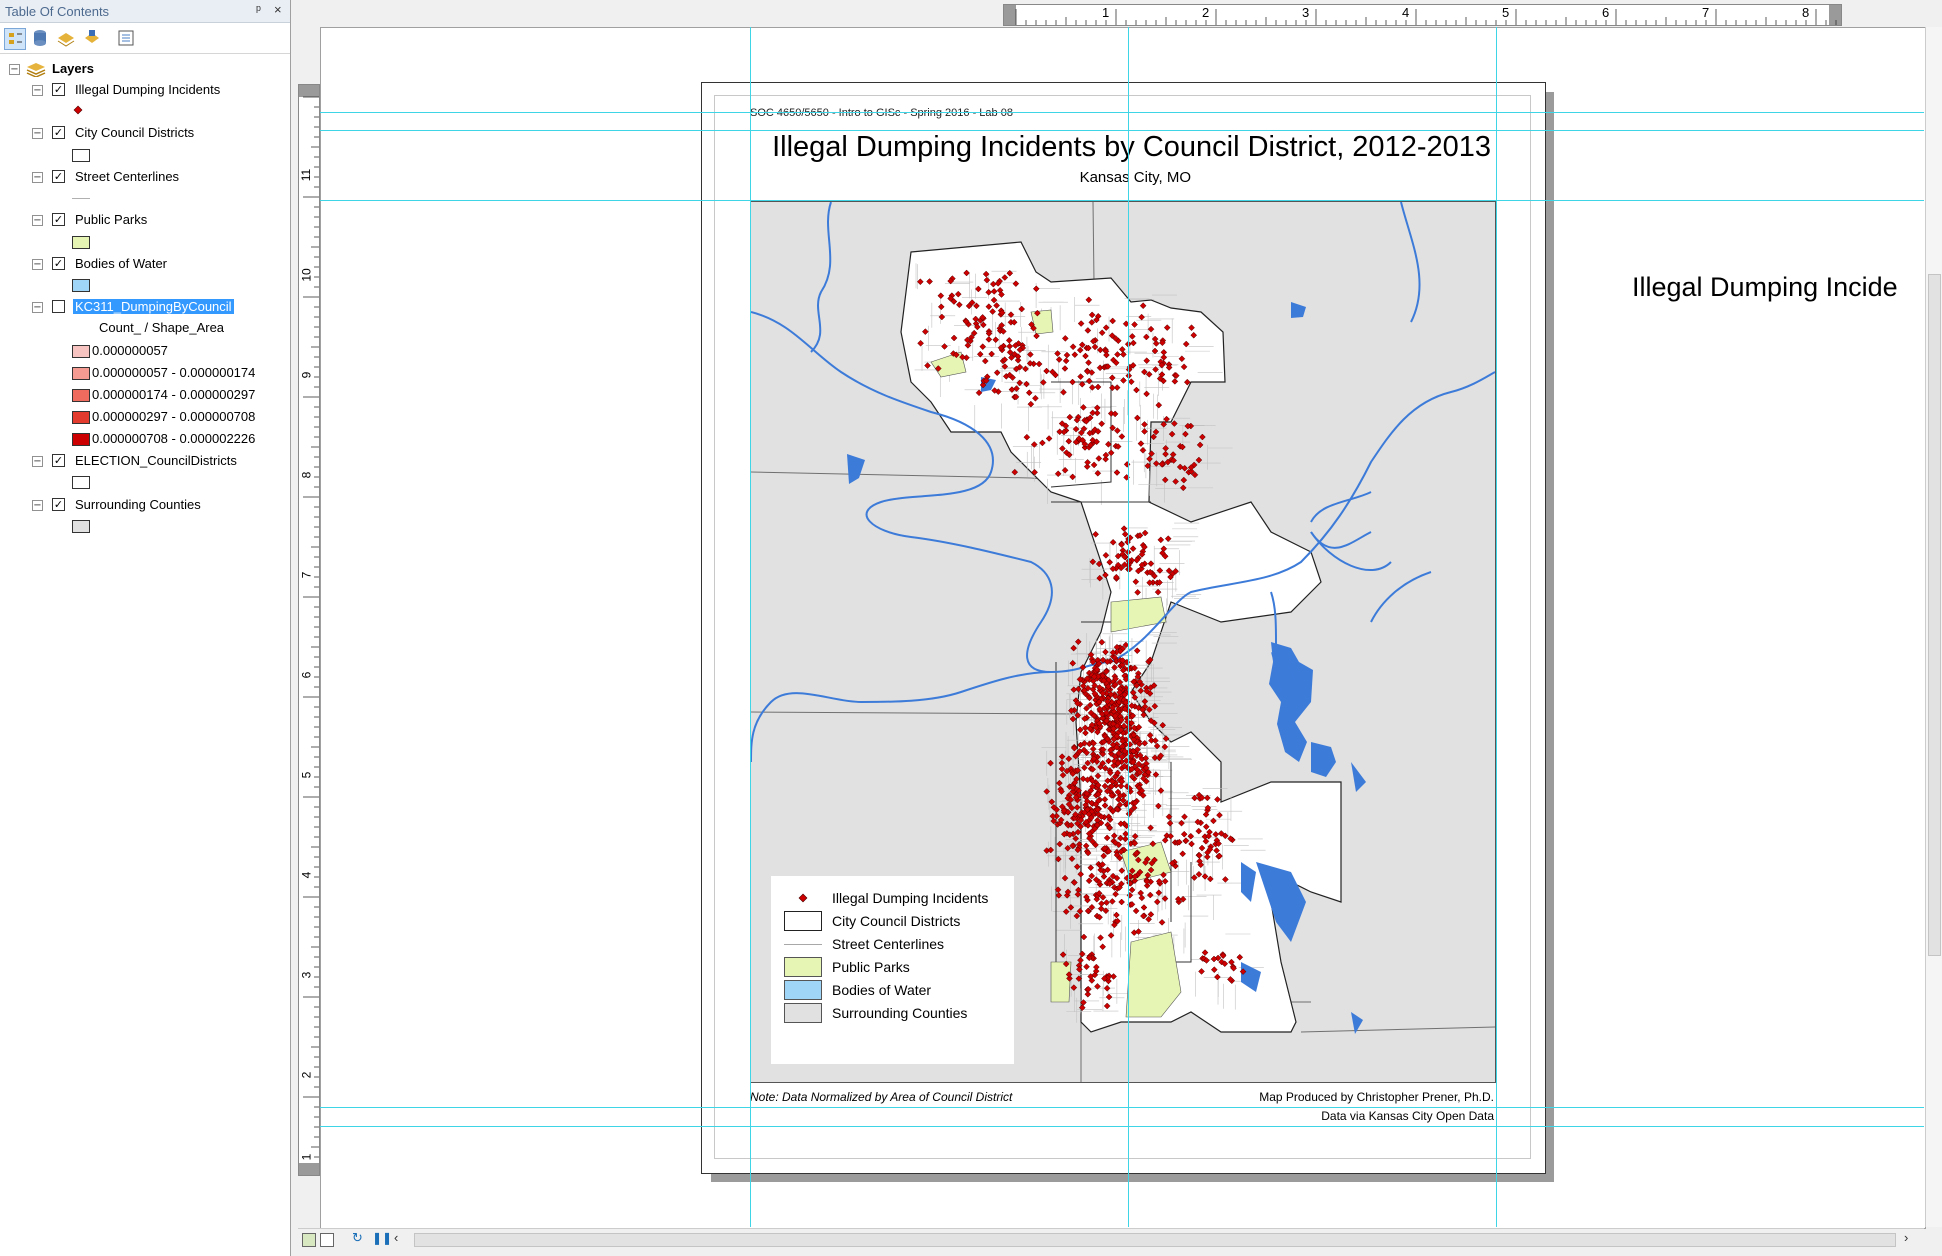  Describe the element at coordinates (1306, 12) in the screenshot. I see `ruler-label: 3` at that location.